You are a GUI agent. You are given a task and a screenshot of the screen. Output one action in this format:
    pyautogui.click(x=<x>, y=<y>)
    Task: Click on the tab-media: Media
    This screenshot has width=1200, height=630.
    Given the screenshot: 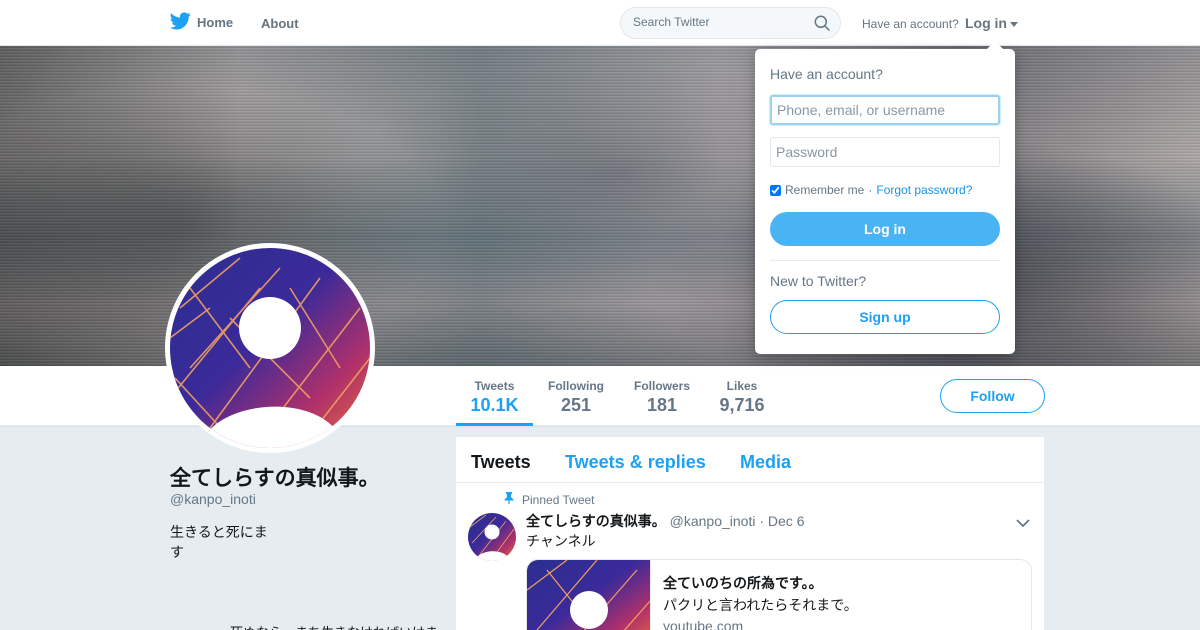 What is the action you would take?
    pyautogui.click(x=765, y=462)
    